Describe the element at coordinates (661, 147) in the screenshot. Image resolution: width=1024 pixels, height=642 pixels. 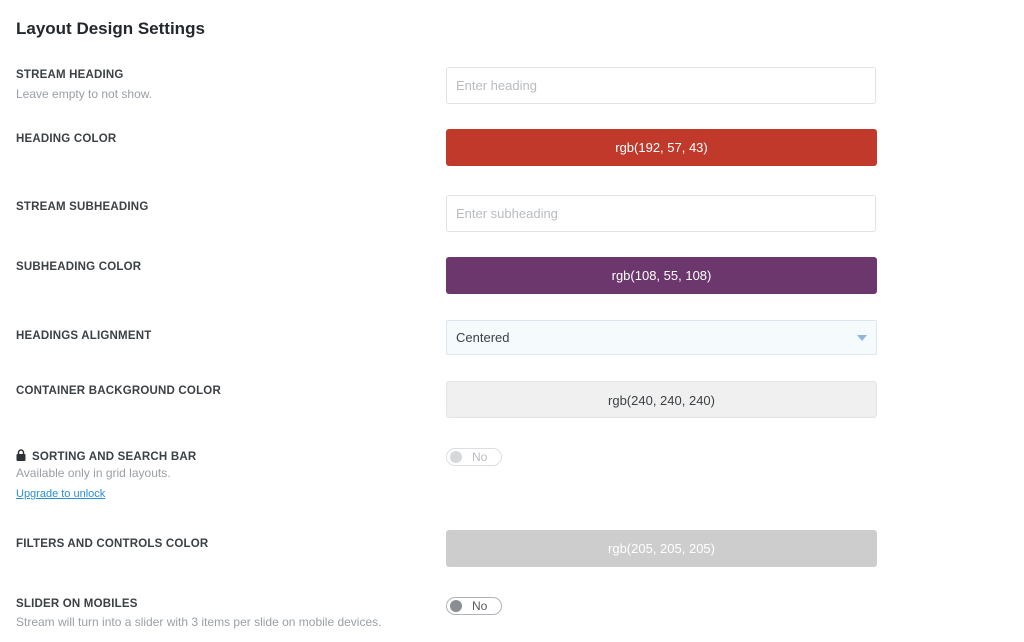
I see `heading-color-picker: rgb(192, 57, 43)` at that location.